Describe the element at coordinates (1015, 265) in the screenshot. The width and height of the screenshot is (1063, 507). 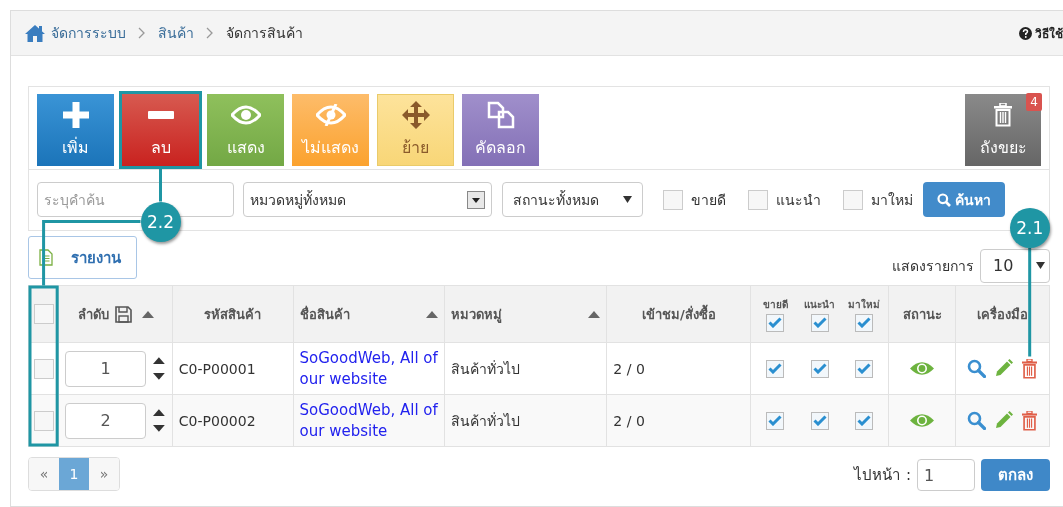
I see `page-size-dropdown: 10` at that location.